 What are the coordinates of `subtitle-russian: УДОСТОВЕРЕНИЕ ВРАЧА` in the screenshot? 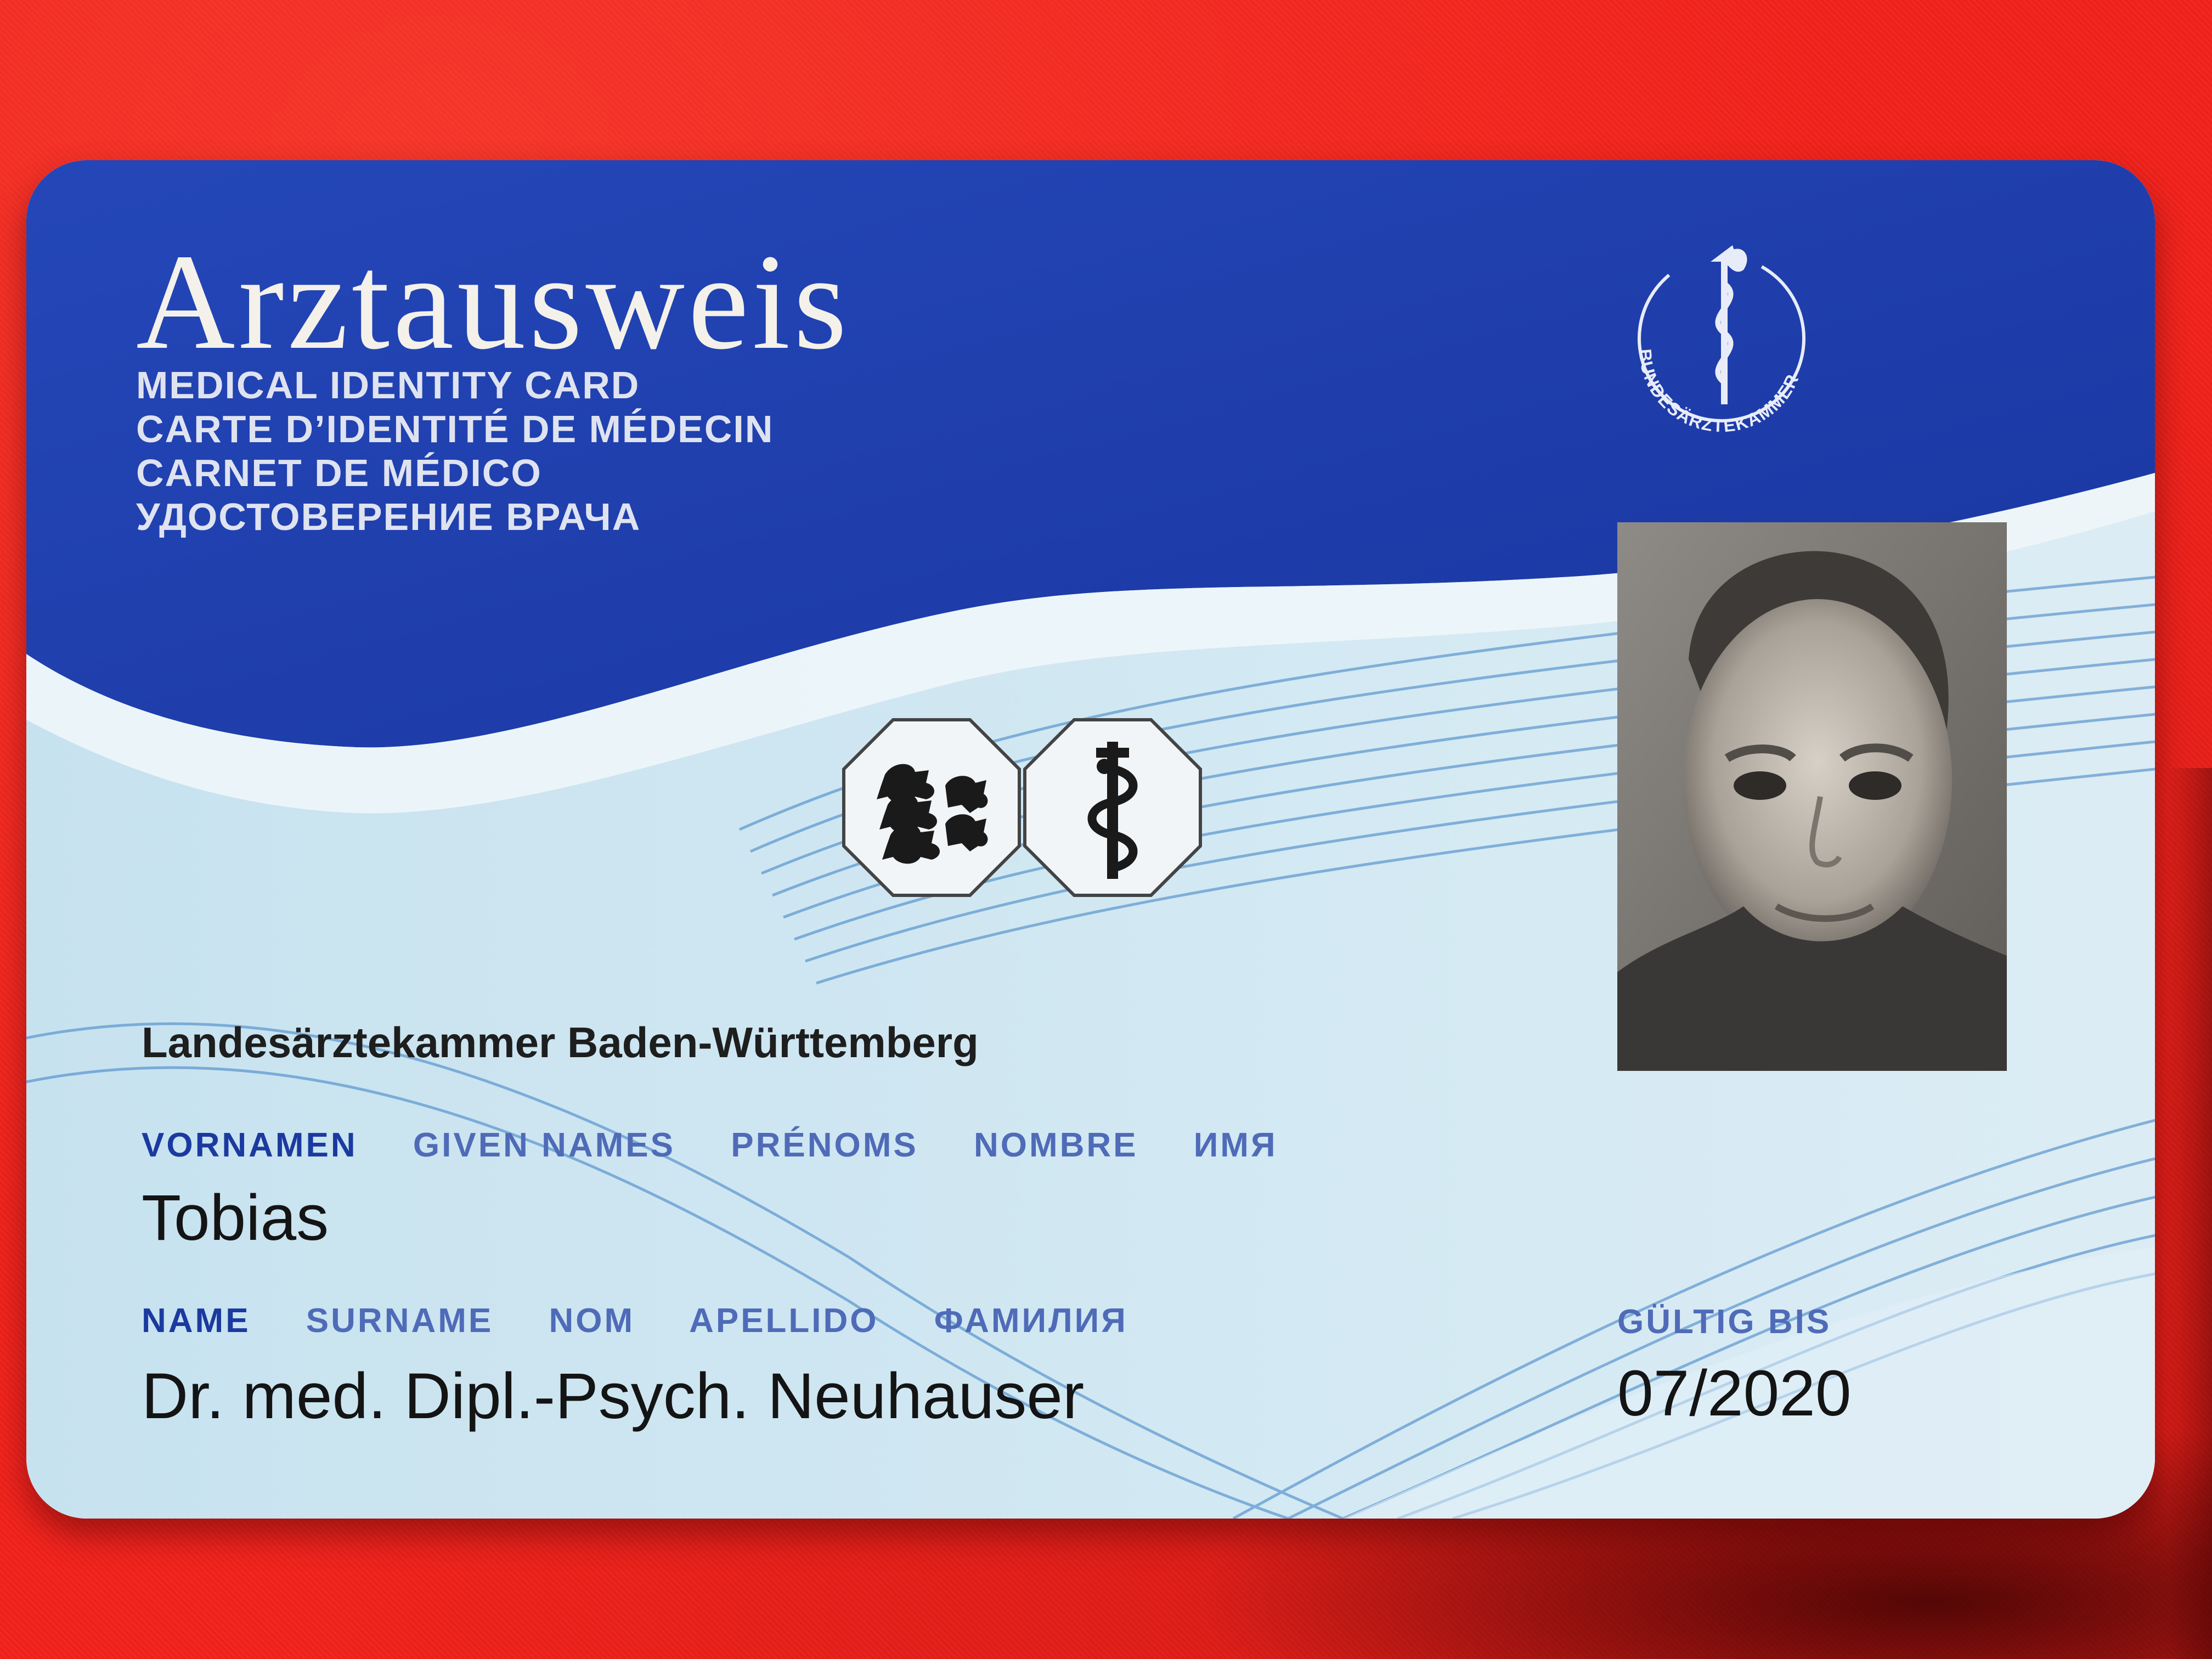 It's located at (388, 516).